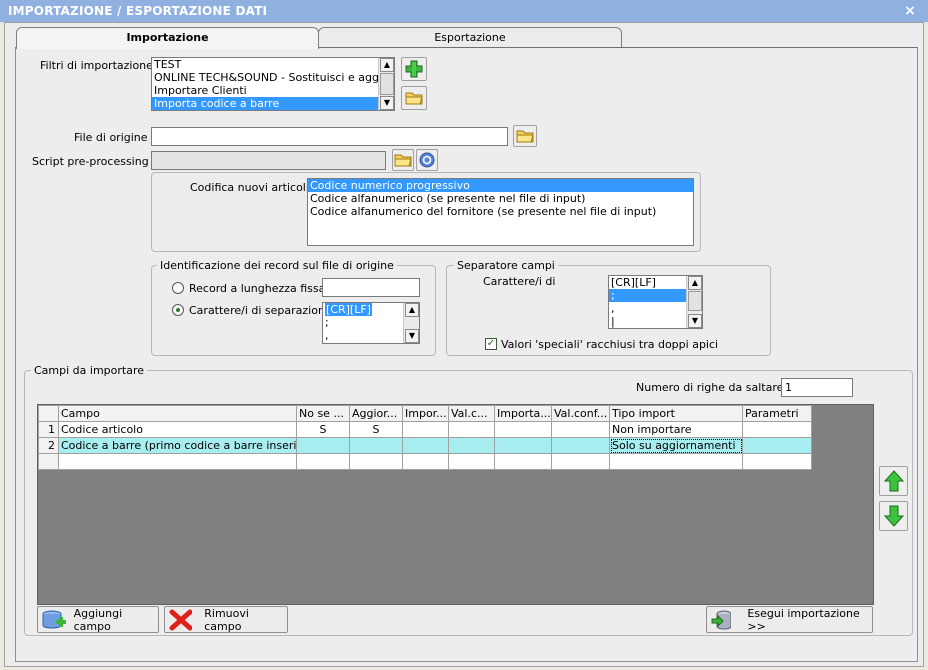  Describe the element at coordinates (257, 288) in the screenshot. I see `fixed-length-label: Record a lunghezza fissa` at that location.